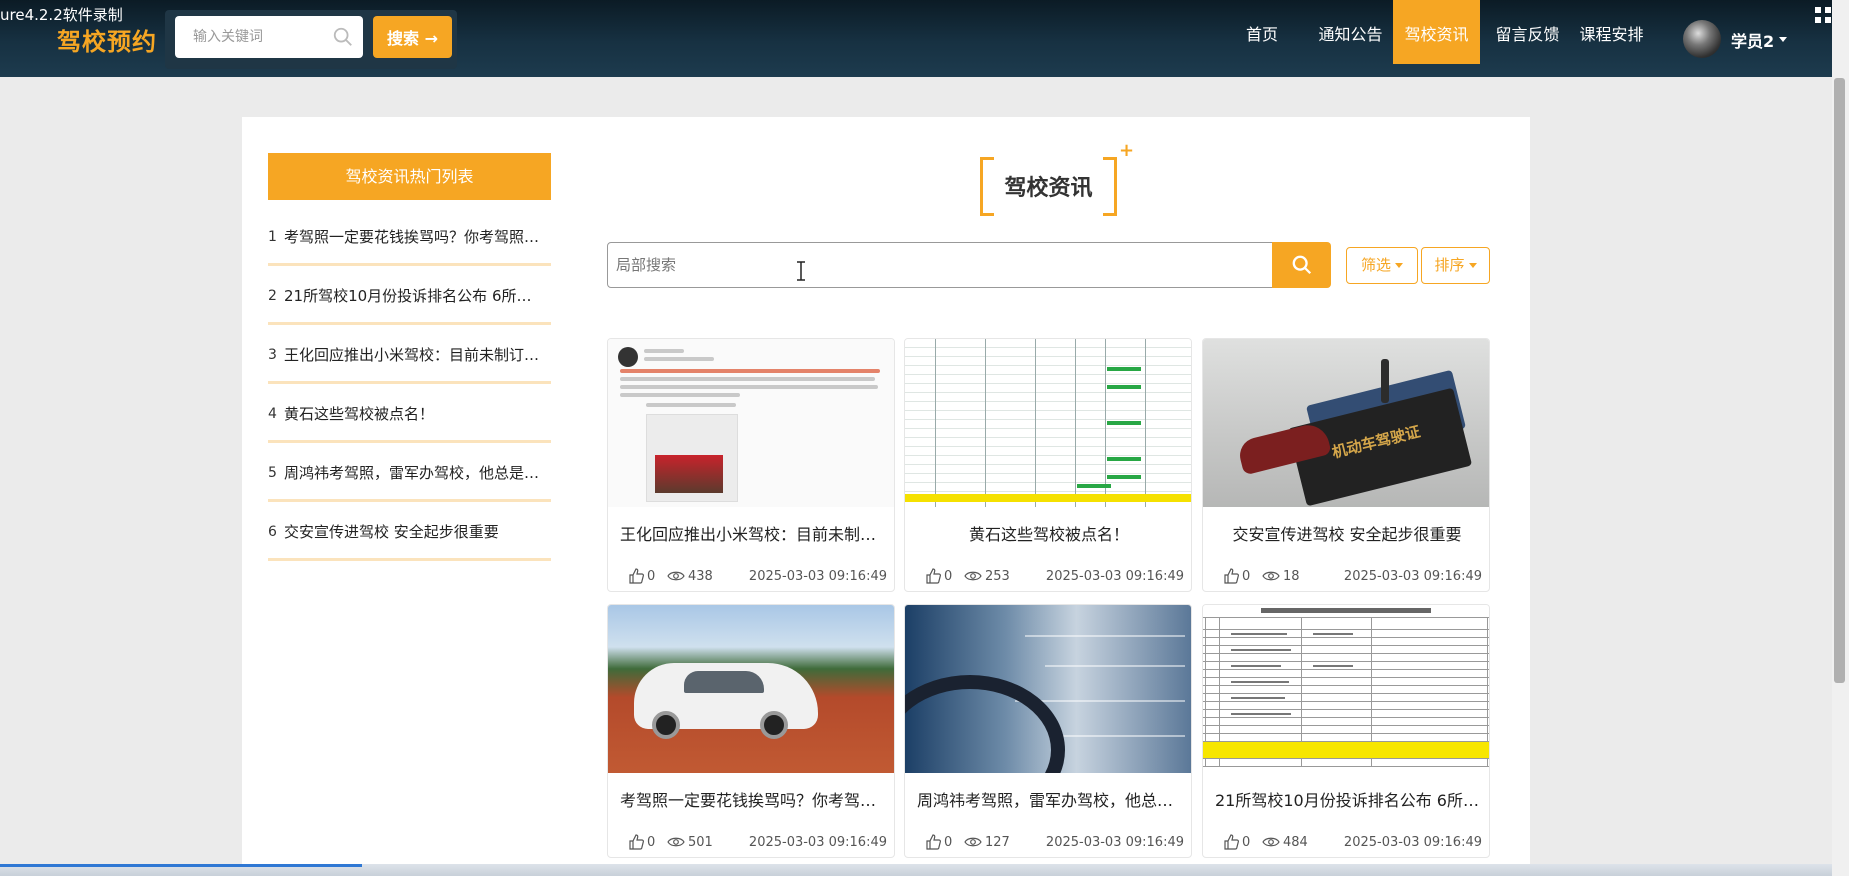 This screenshot has height=876, width=1849. Describe the element at coordinates (409, 176) in the screenshot. I see `hot-list-title: 驾校资讯热门列表` at that location.